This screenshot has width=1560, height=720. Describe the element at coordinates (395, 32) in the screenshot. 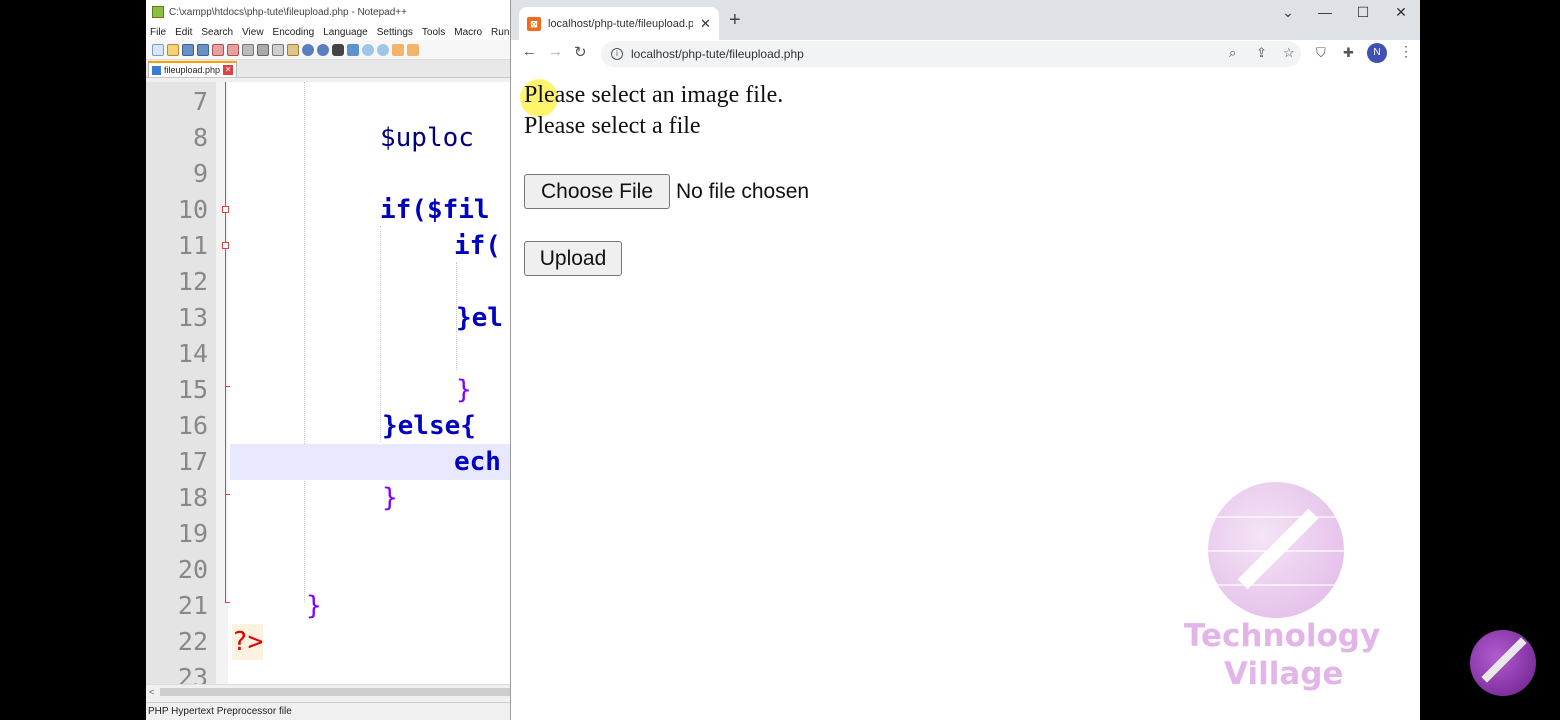

I see `menu-settings: Settings` at that location.